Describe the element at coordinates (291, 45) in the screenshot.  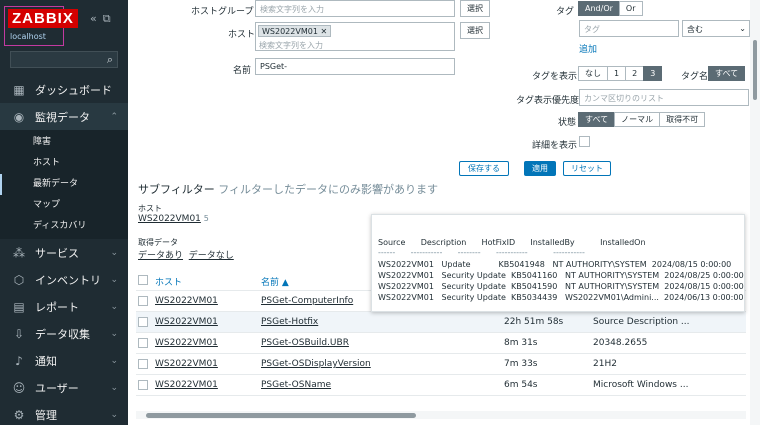
I see `host-search-placeholder: 検索文字列を入力` at that location.